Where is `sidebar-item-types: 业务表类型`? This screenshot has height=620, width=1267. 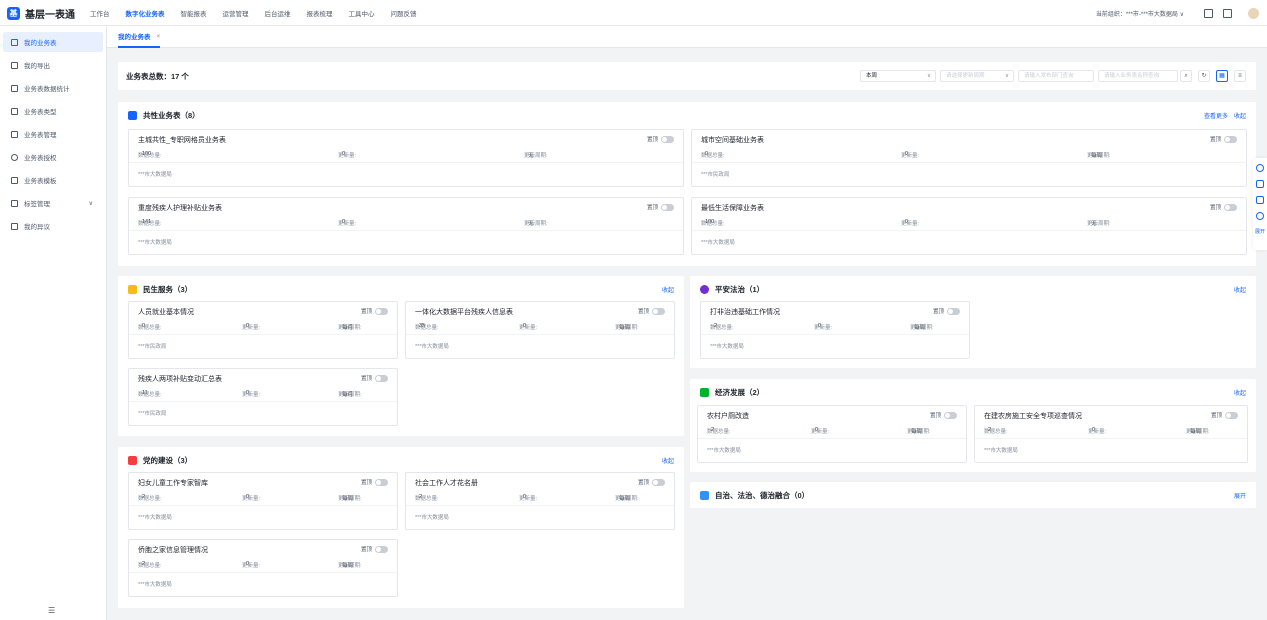
sidebar-item-types: 业务表类型 is located at coordinates (53, 111).